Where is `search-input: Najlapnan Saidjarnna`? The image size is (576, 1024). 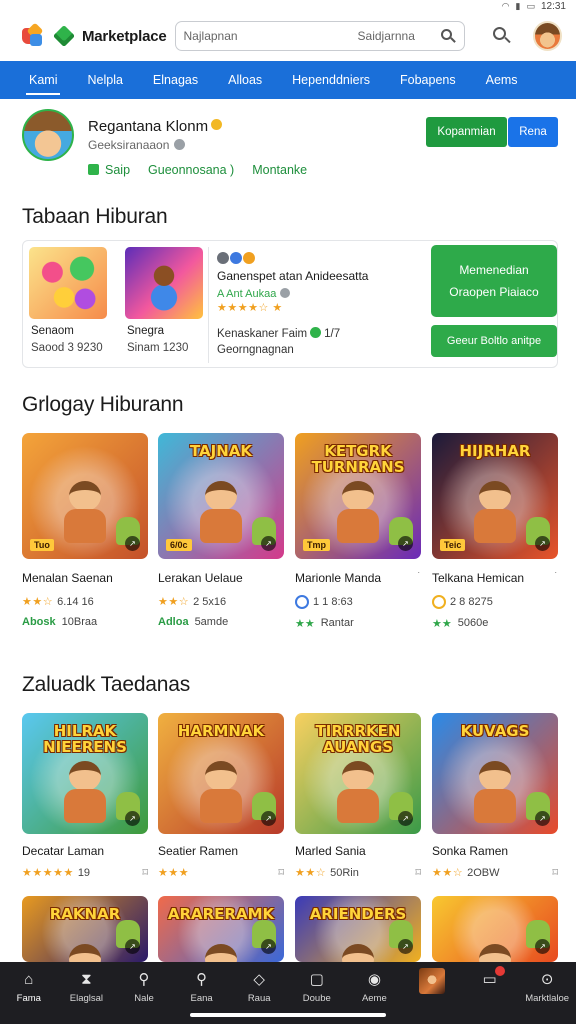
search-input: Najlapnan Saidjarnna is located at coordinates (319, 36).